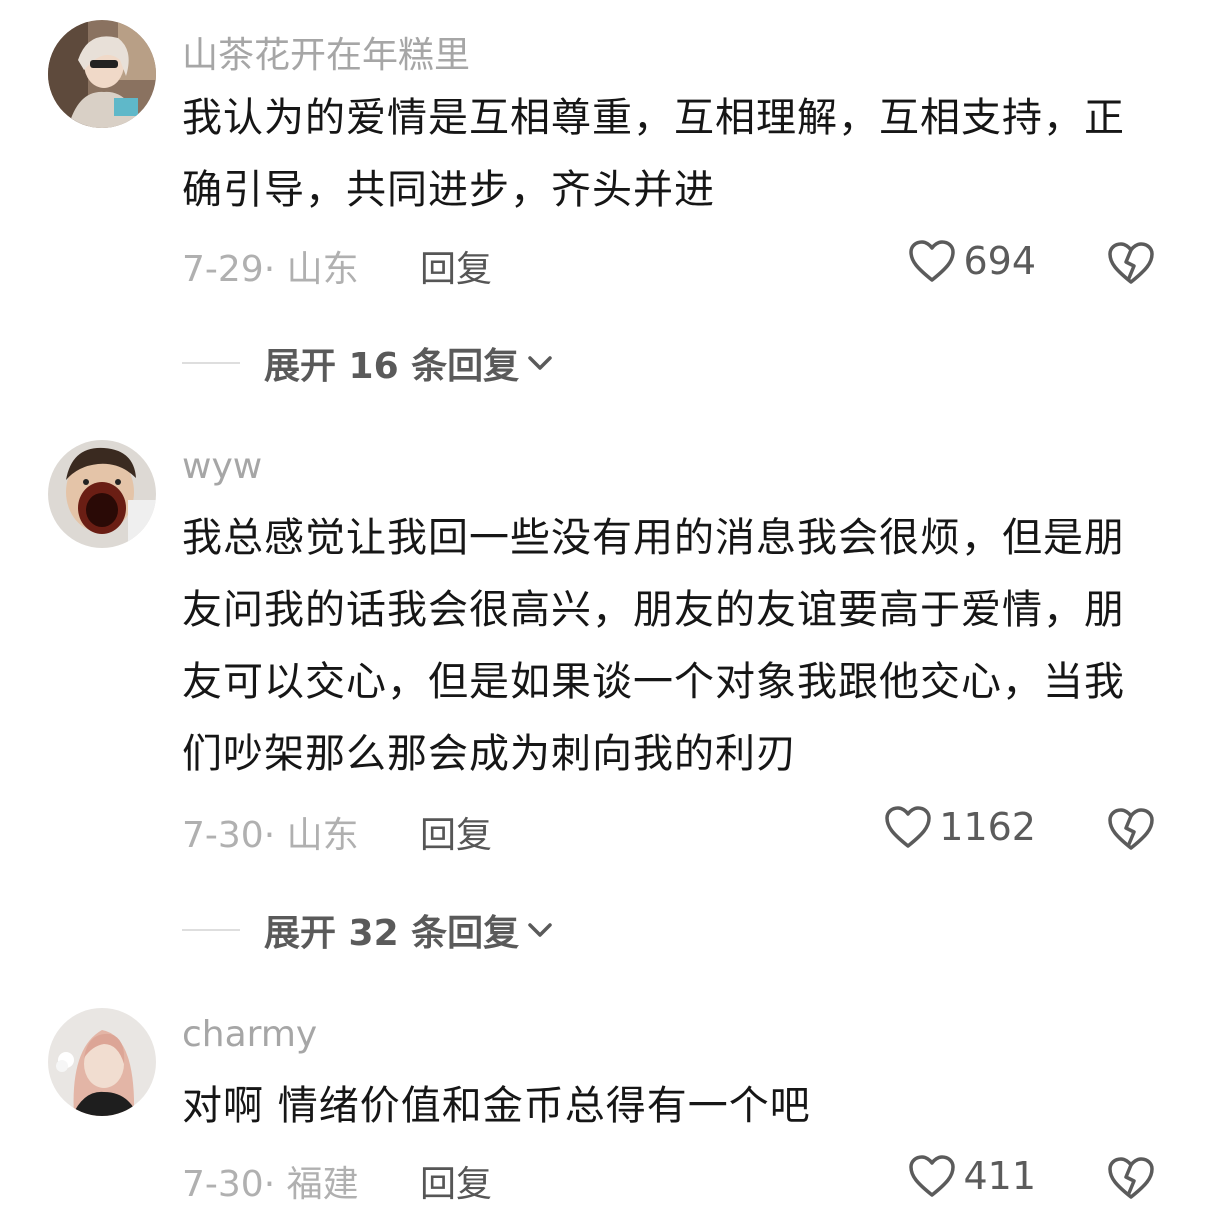 The image size is (1206, 1207). What do you see at coordinates (392, 366) in the screenshot?
I see `expand-replies-label: 展开 16 条回复` at bounding box center [392, 366].